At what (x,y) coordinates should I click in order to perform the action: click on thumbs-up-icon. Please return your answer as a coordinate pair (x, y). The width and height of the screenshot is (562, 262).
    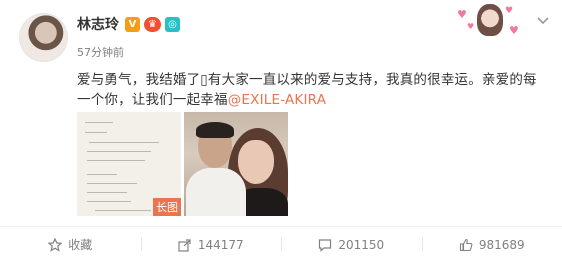
    Looking at the image, I should click on (466, 244).